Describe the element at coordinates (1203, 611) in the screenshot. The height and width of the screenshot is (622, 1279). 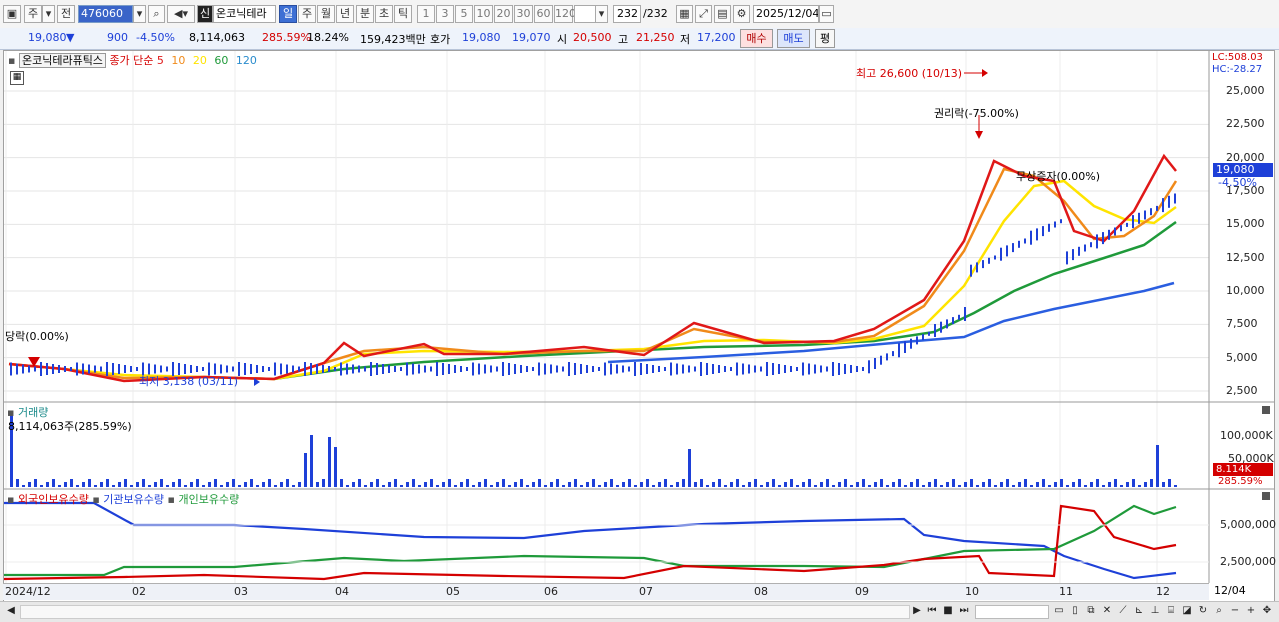
I see `refresh-icon: ↻` at that location.